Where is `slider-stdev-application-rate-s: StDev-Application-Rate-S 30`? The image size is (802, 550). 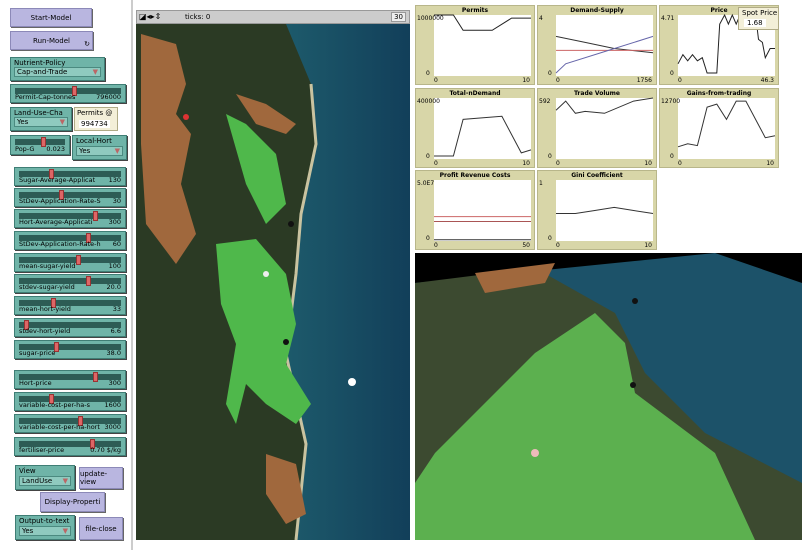 slider-stdev-application-rate-s: StDev-Application-Rate-S 30 is located at coordinates (70, 197).